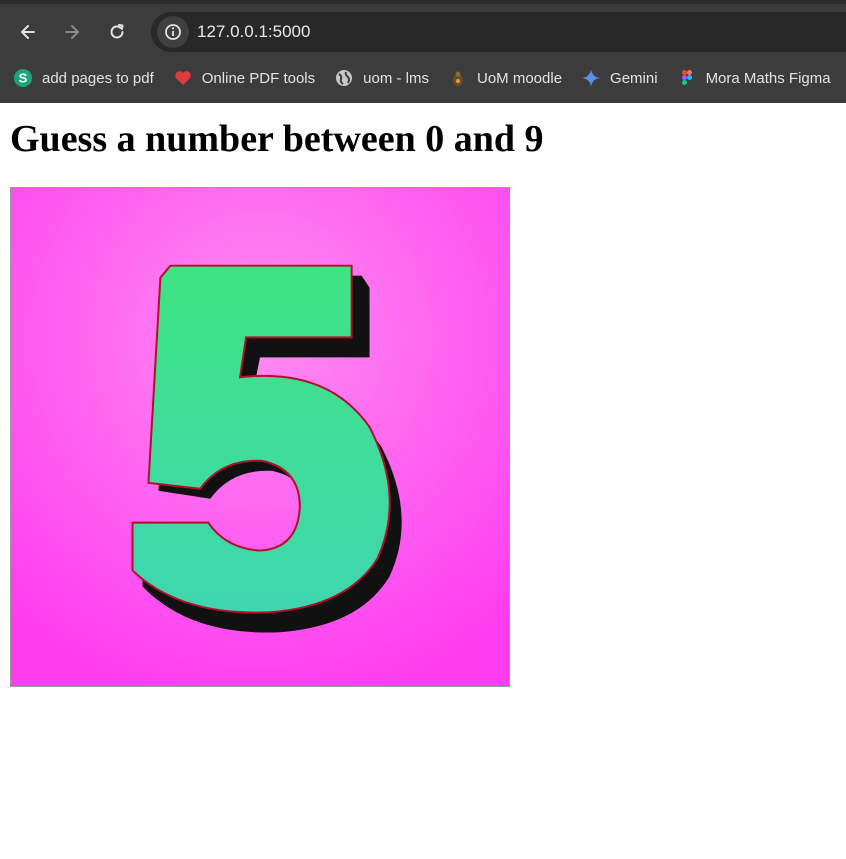  What do you see at coordinates (591, 78) in the screenshot?
I see `gemini-sparkle-icon` at bounding box center [591, 78].